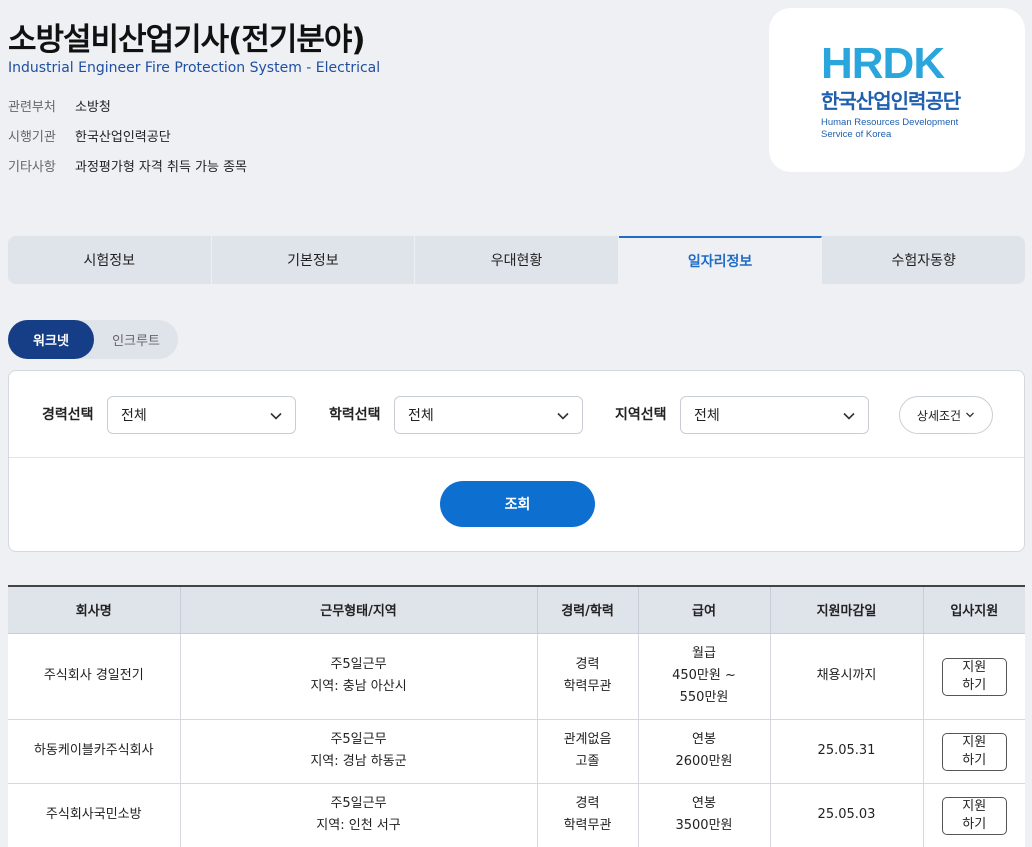 Image resolution: width=1032 pixels, height=847 pixels. I want to click on career-label: 경력선택, so click(68, 415).